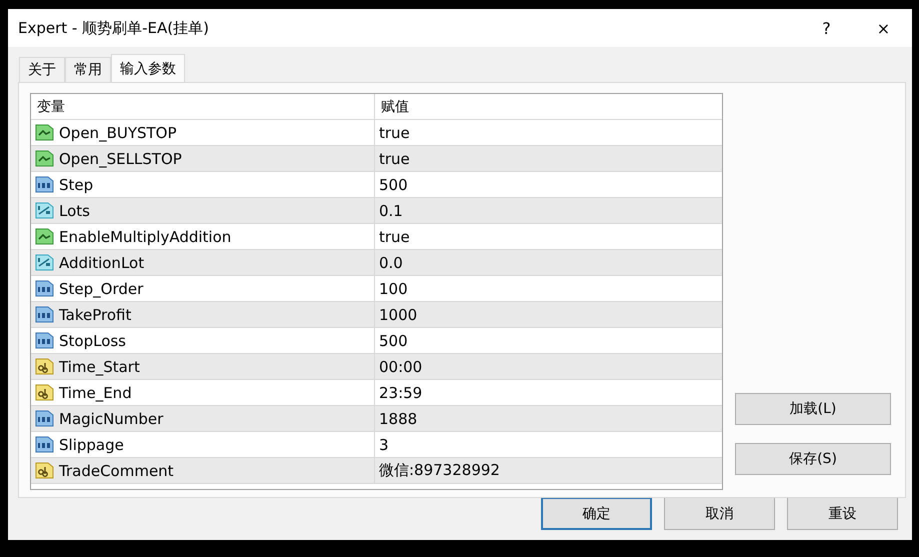 The width and height of the screenshot is (919, 557). I want to click on parameter-name: MagicNumber, so click(111, 419).